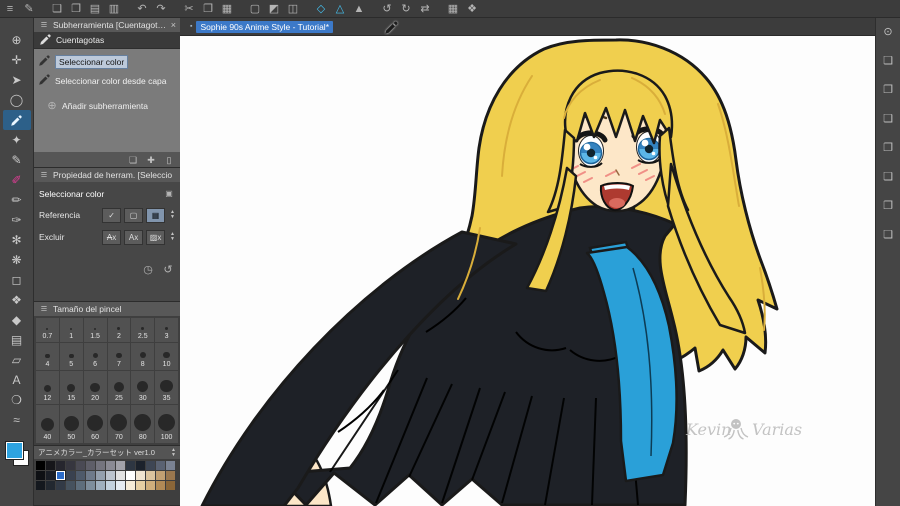  Describe the element at coordinates (17, 380) in the screenshot. I see `text-tool: A` at that location.